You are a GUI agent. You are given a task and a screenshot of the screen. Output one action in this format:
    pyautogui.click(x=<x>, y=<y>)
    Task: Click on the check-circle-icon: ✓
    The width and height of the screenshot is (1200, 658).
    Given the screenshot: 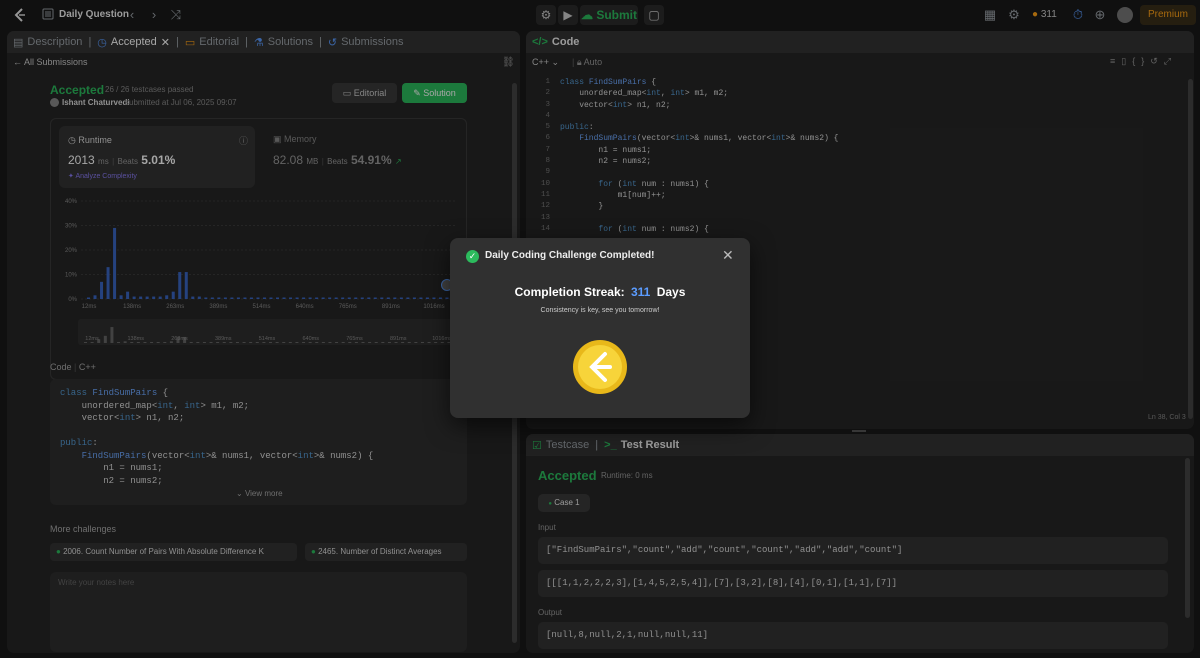 What is the action you would take?
    pyautogui.click(x=472, y=256)
    